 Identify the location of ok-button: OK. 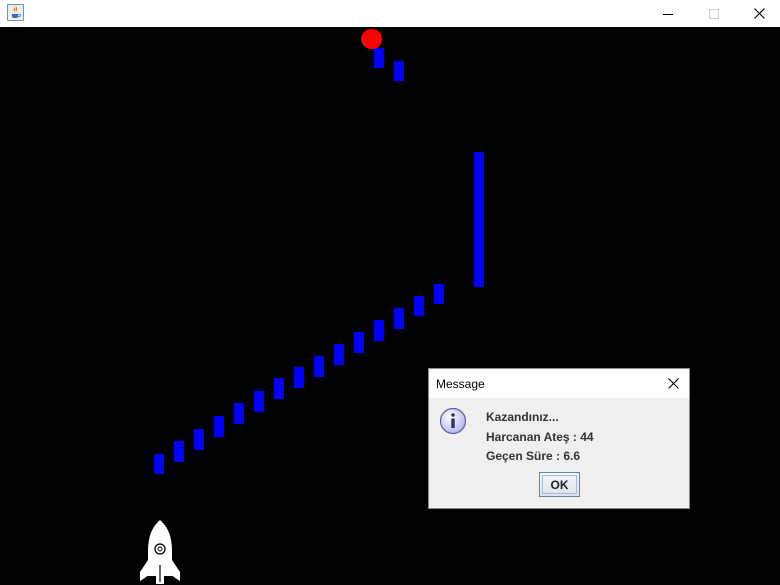
(559, 484).